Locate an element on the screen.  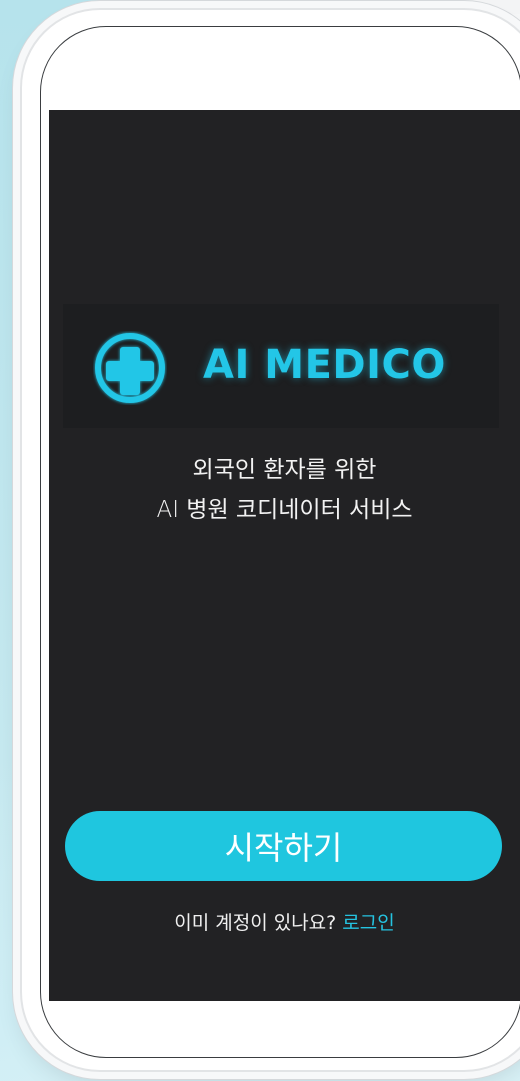
login-link: 로그인 is located at coordinates (368, 923).